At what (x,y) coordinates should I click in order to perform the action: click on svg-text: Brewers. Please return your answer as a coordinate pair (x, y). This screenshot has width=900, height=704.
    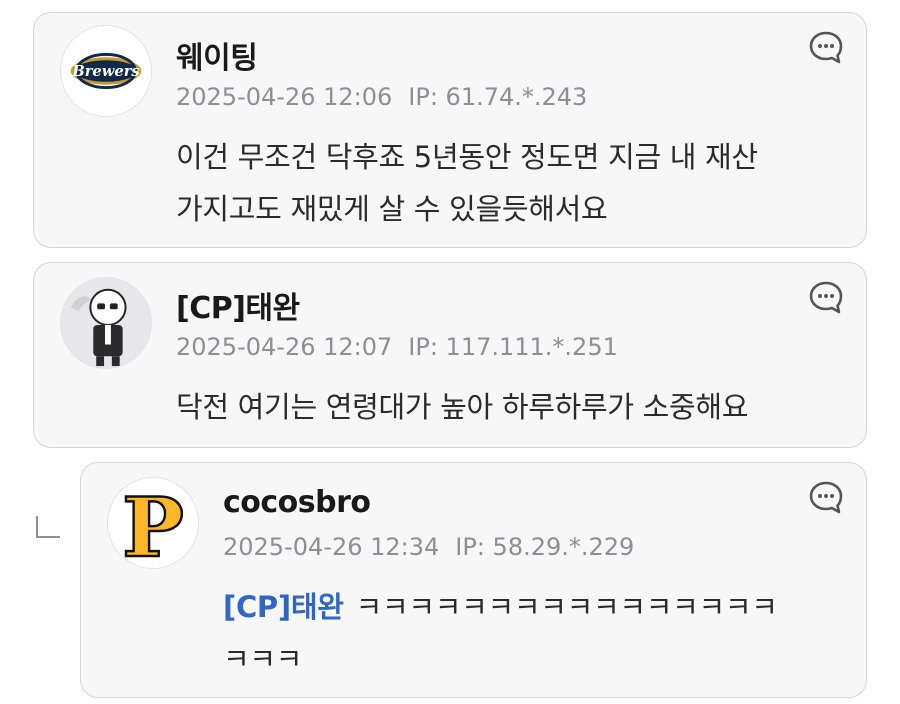
    Looking at the image, I should click on (105, 71).